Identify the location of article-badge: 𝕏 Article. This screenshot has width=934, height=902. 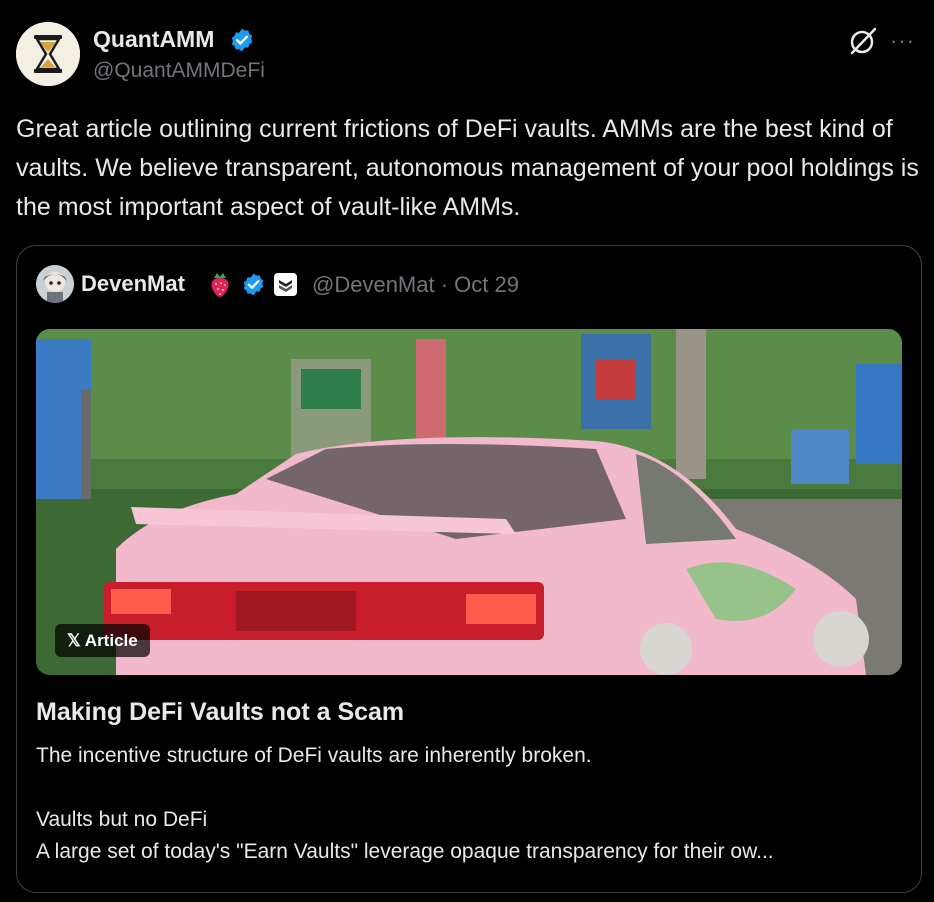
(102, 640).